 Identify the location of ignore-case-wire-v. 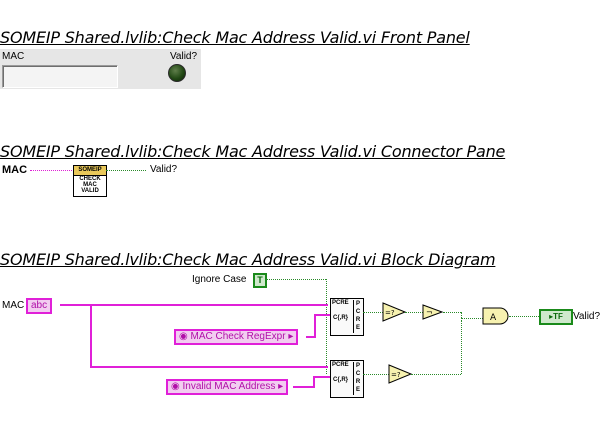
(326, 326).